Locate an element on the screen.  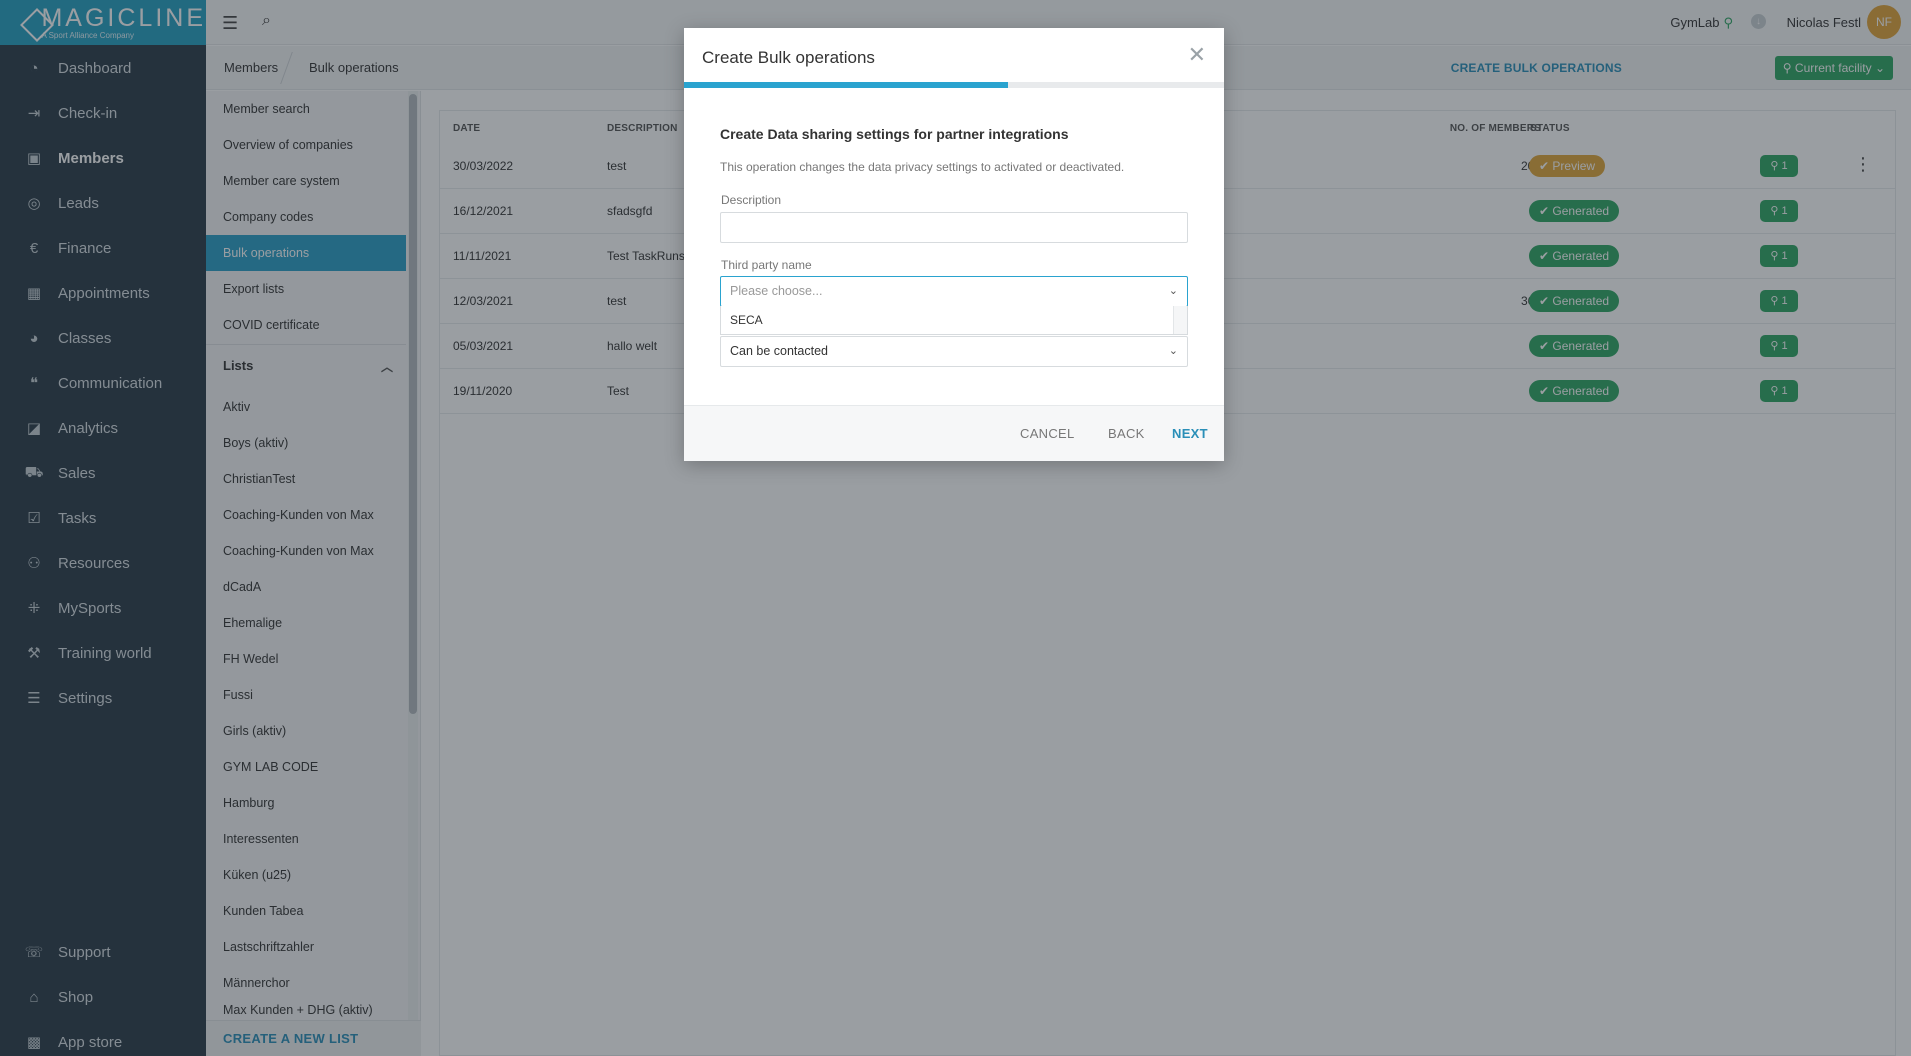
third-party-name-label: Third party name is located at coordinates (766, 265).